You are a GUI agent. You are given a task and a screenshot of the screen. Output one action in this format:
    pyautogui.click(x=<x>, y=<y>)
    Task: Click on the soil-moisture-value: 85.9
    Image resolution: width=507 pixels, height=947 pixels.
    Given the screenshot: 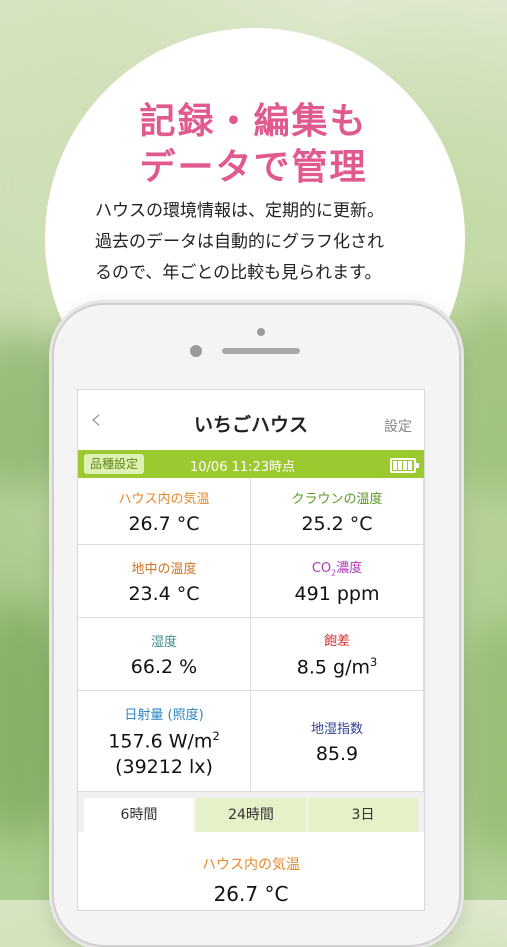 What is the action you would take?
    pyautogui.click(x=337, y=753)
    